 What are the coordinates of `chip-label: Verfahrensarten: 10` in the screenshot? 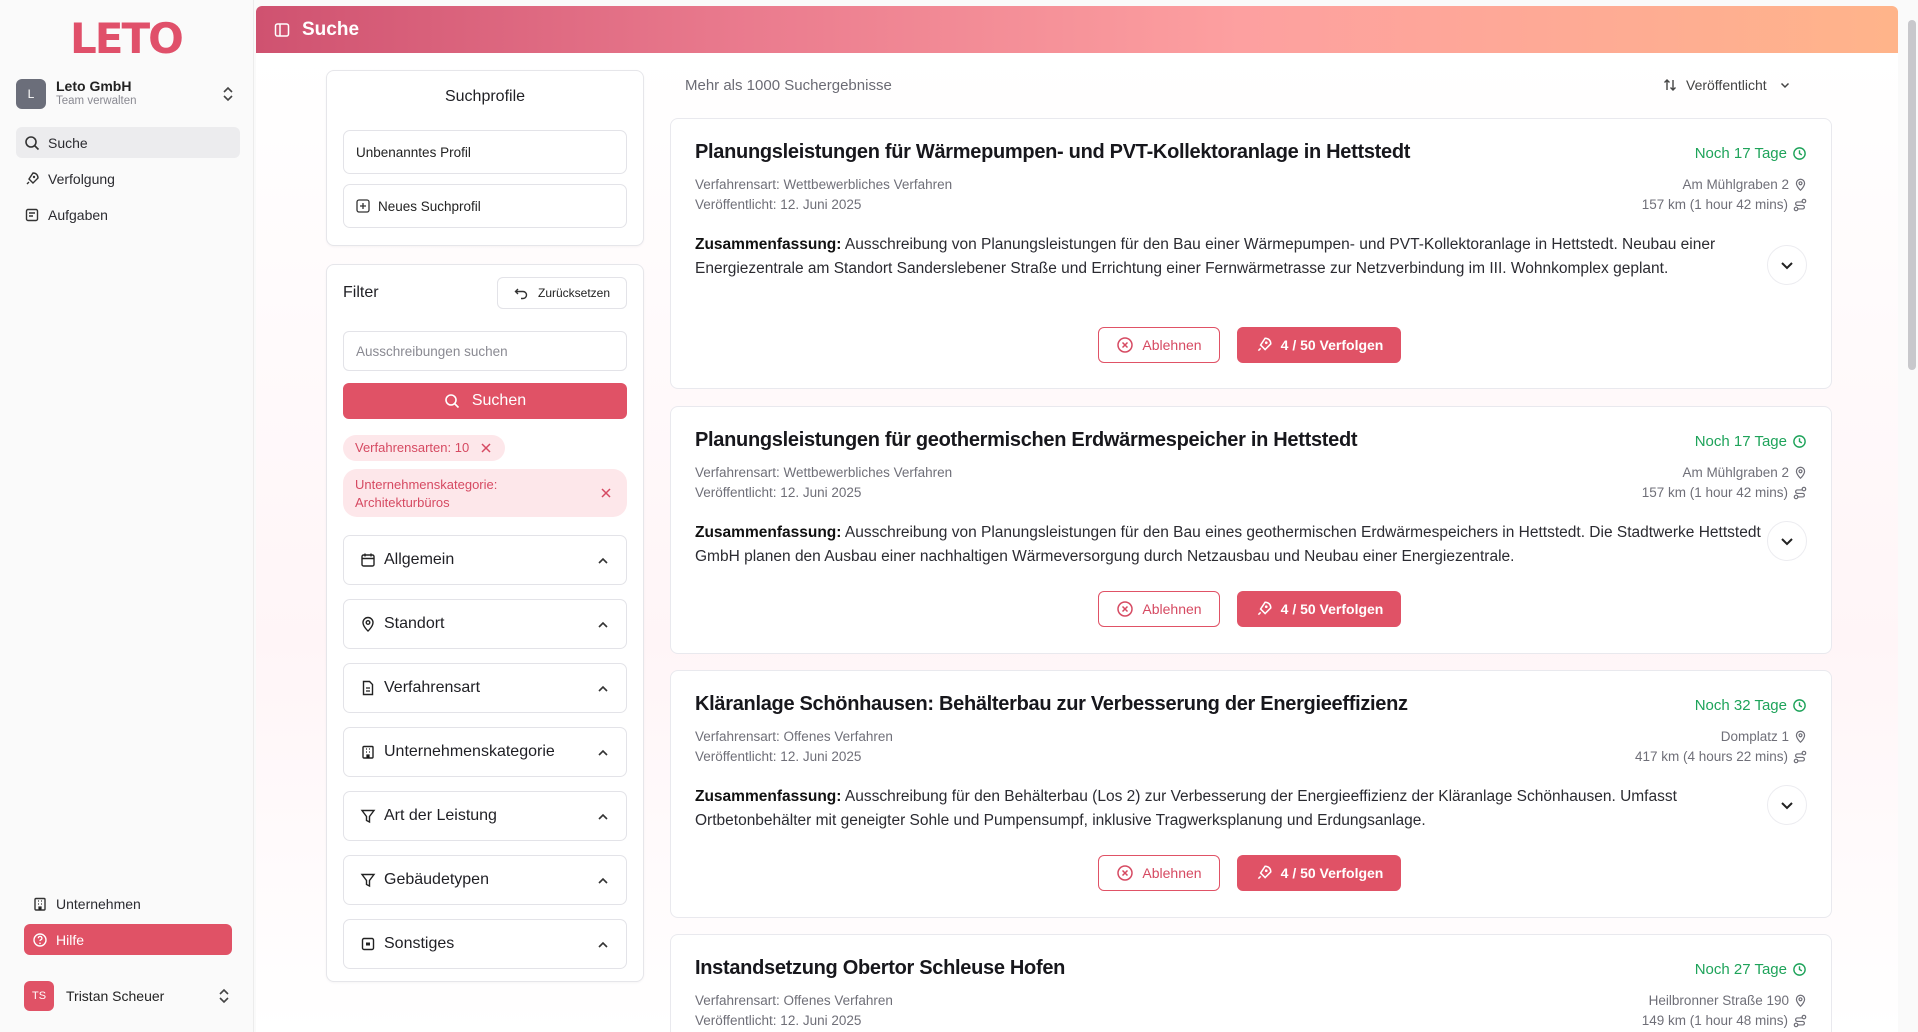 It's located at (412, 447).